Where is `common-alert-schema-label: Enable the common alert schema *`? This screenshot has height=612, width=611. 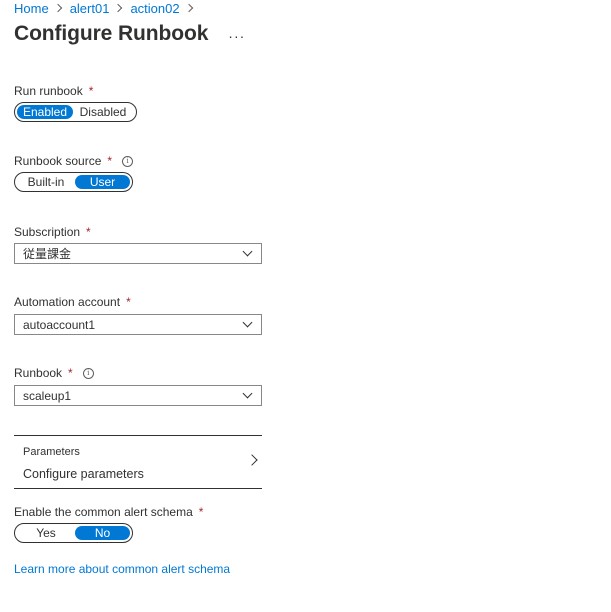
common-alert-schema-label: Enable the common alert schema * is located at coordinates (108, 512).